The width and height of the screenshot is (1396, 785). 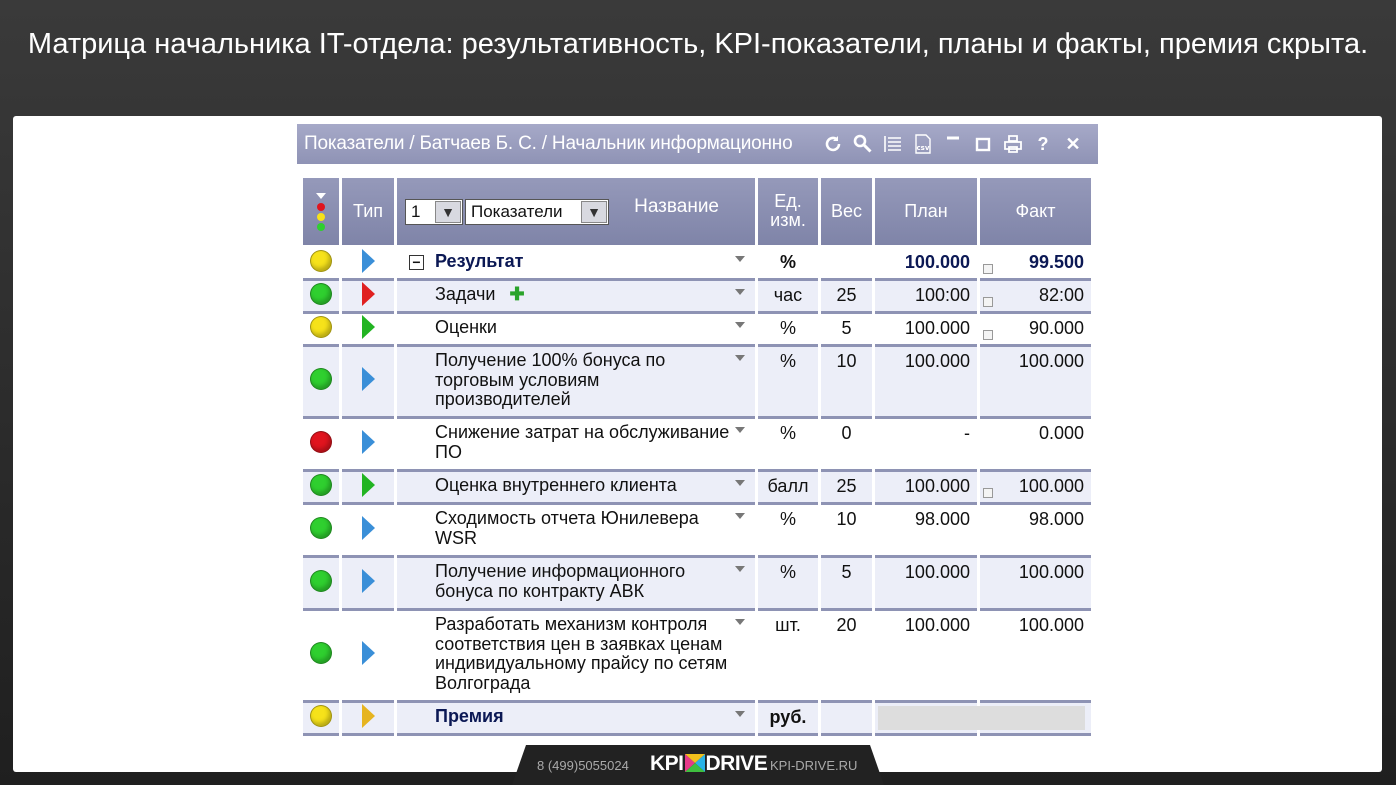 What do you see at coordinates (983, 144) in the screenshot?
I see `maximize-icon` at bounding box center [983, 144].